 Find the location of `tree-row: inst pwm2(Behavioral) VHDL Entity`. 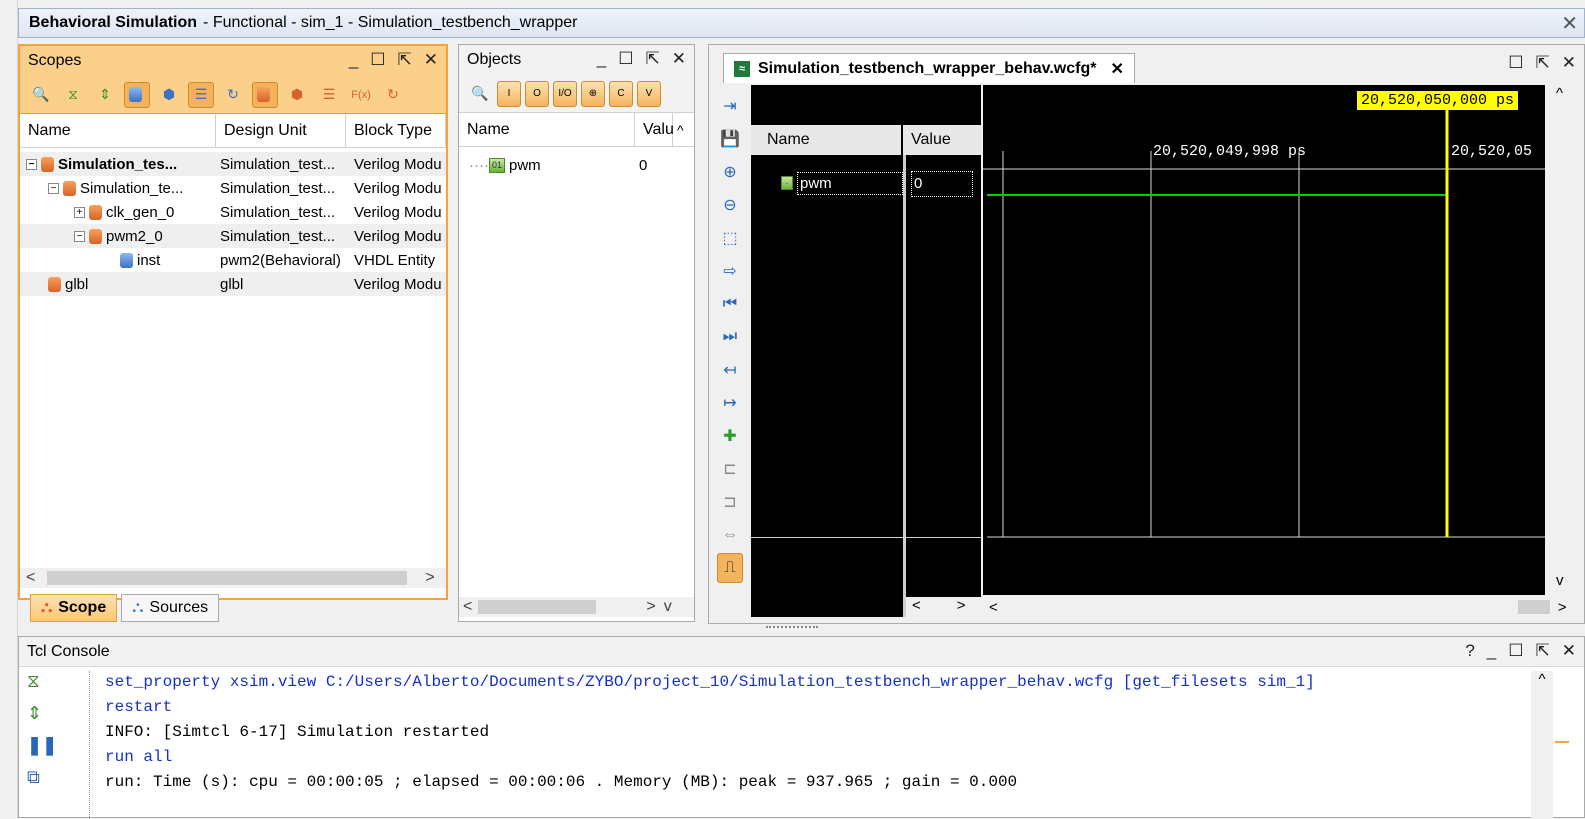

tree-row: inst pwm2(Behavioral) VHDL Entity is located at coordinates (233, 260).